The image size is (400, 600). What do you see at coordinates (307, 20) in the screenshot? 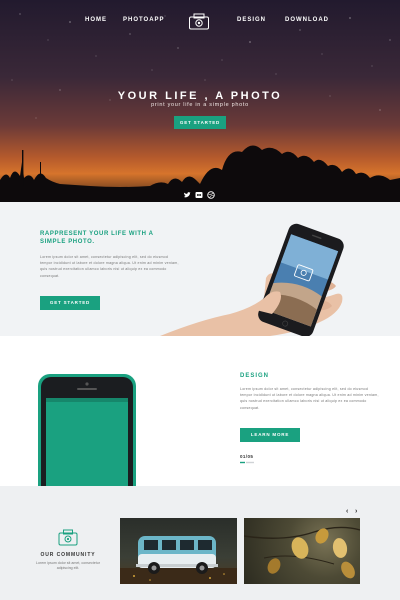
I see `nav-download: DOWNLOAD` at bounding box center [307, 20].